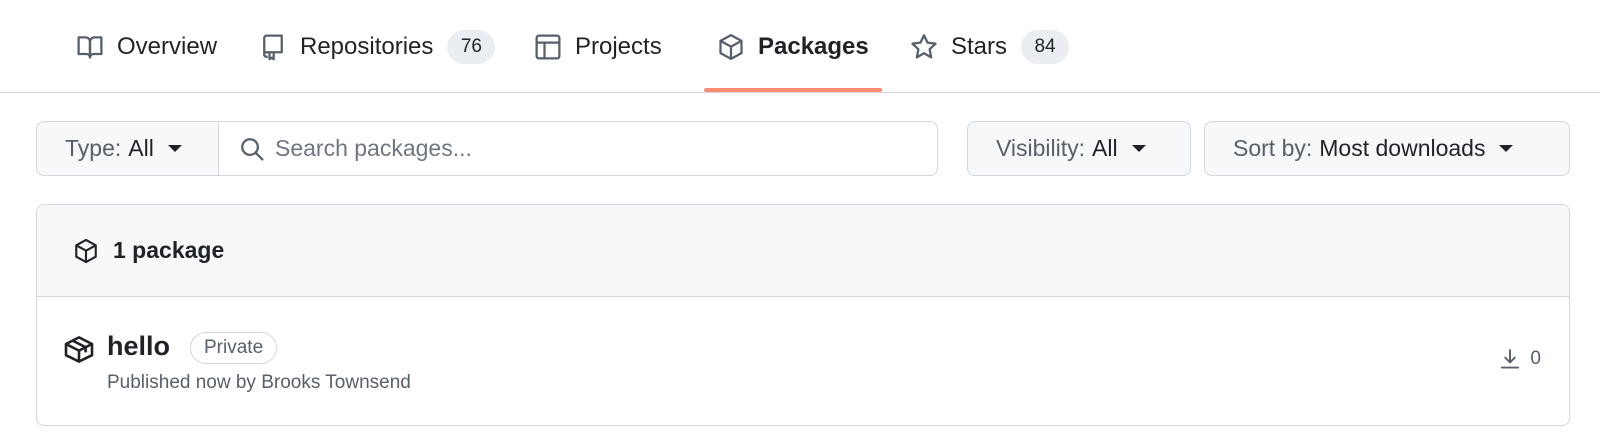 The image size is (1600, 447). I want to click on table-icon, so click(548, 47).